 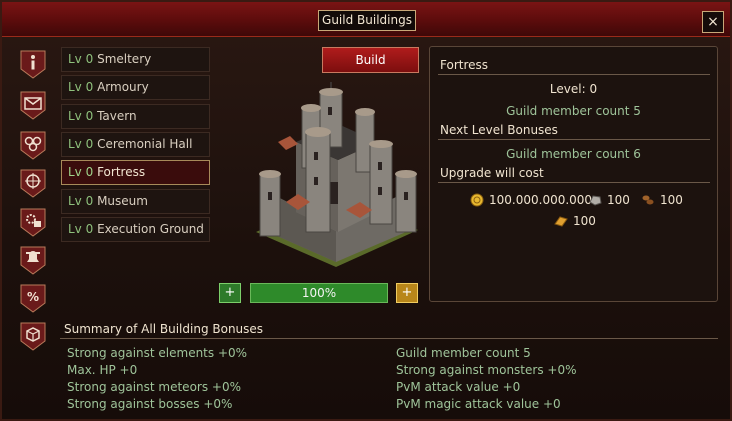 I want to click on mail-icon, so click(x=33, y=105).